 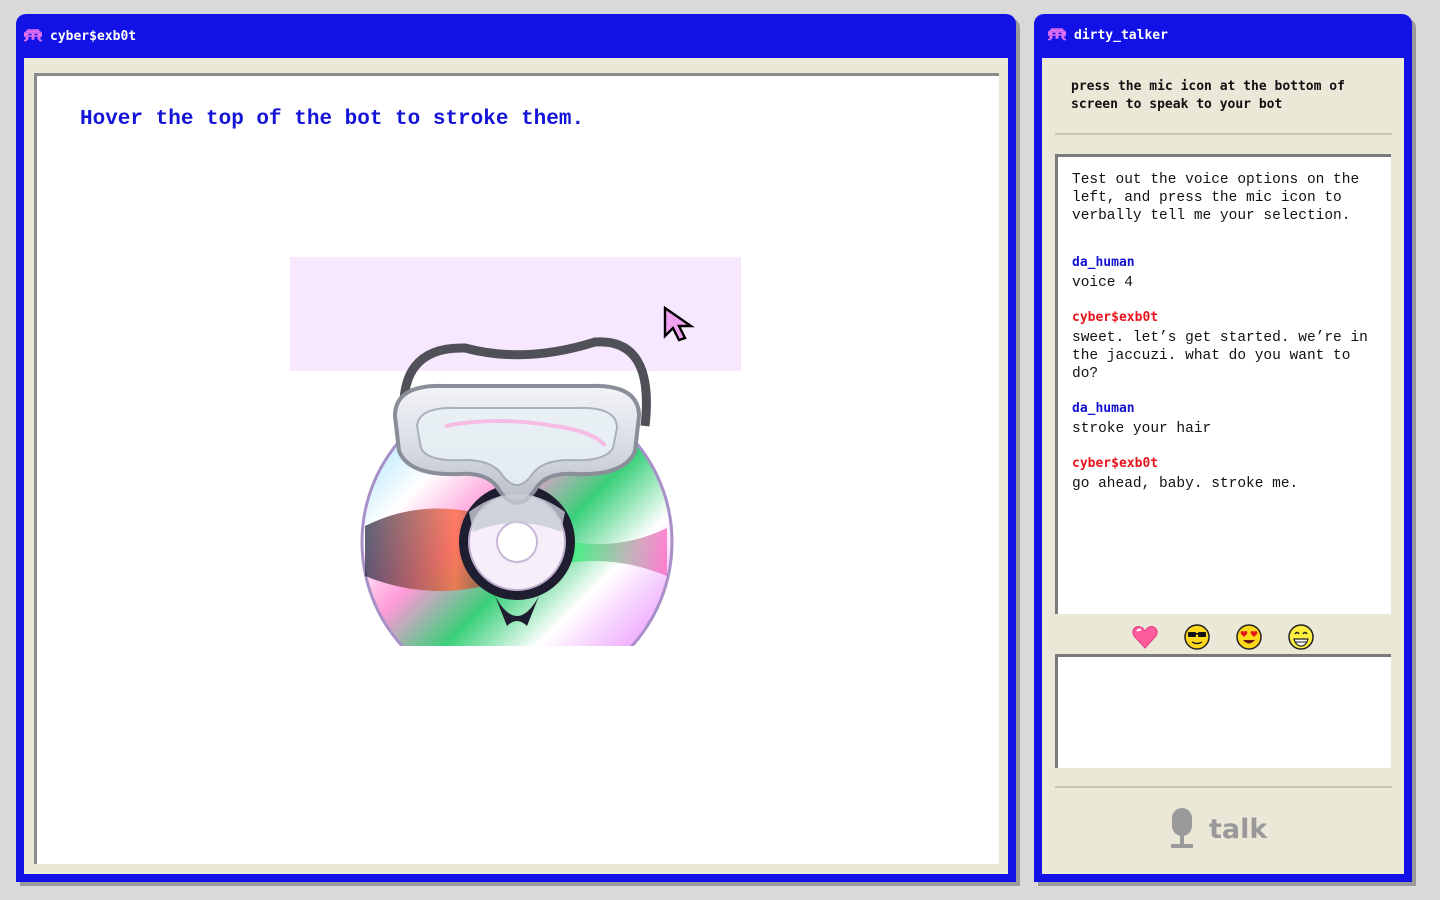 What do you see at coordinates (1224, 419) in the screenshot?
I see `chat-message: da_human stroke your hair` at bounding box center [1224, 419].